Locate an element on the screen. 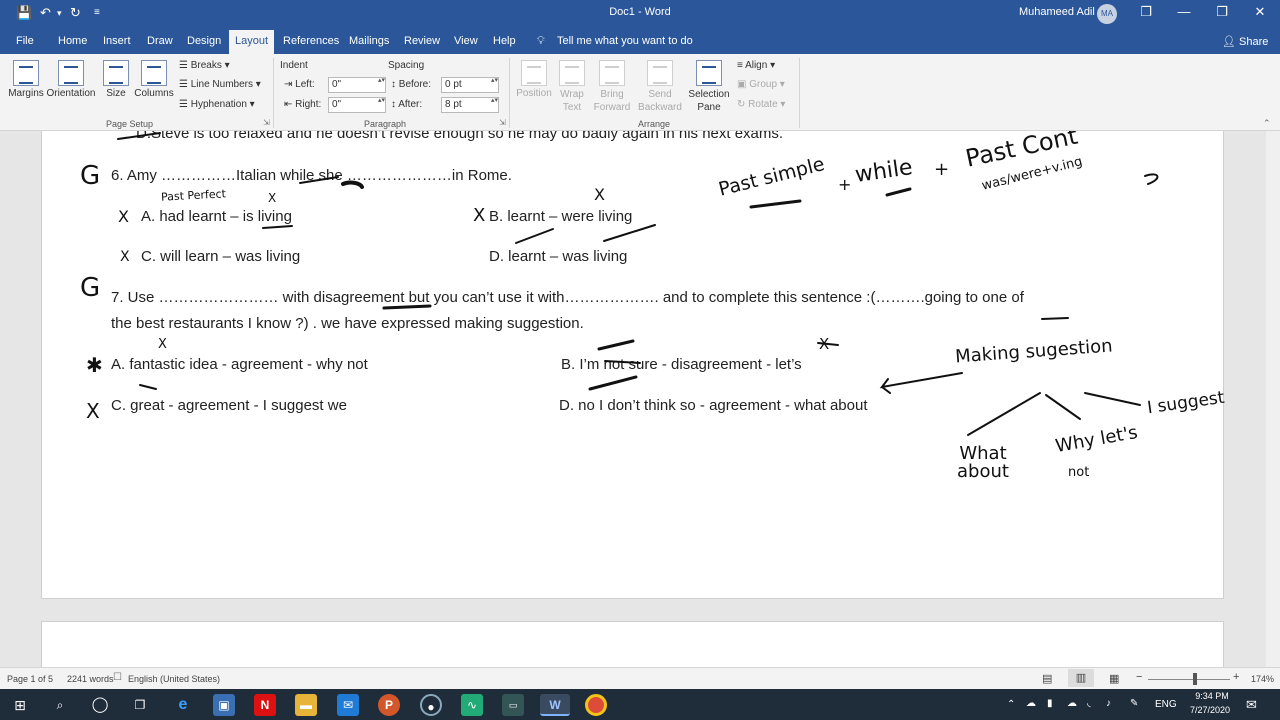 The image size is (1280, 720). restore-icon: ❐ is located at coordinates (1222, 12).